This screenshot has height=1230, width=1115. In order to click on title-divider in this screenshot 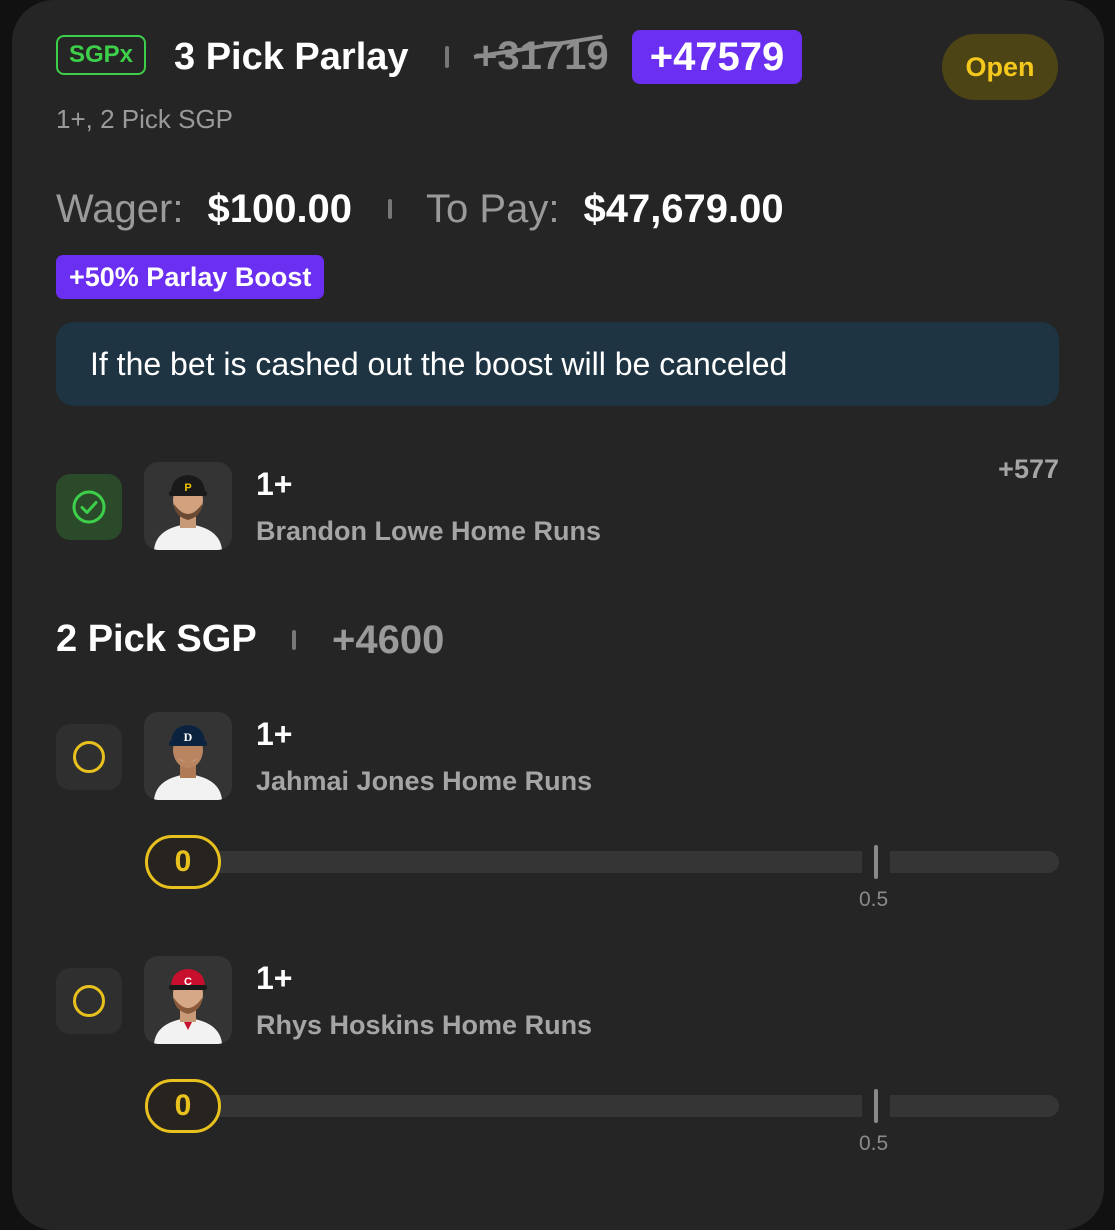, I will do `click(447, 57)`.